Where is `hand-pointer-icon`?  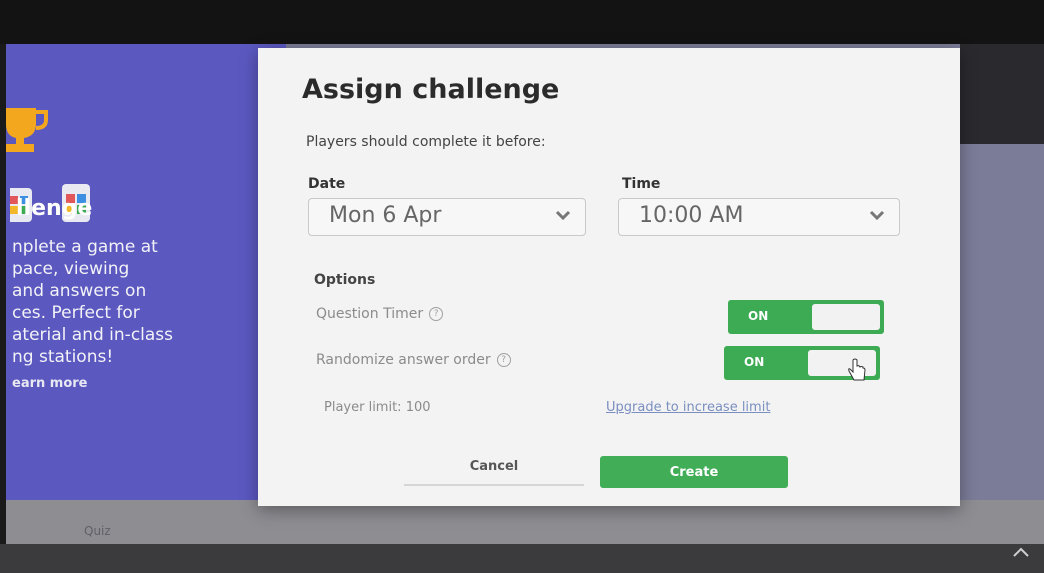 hand-pointer-icon is located at coordinates (857, 369).